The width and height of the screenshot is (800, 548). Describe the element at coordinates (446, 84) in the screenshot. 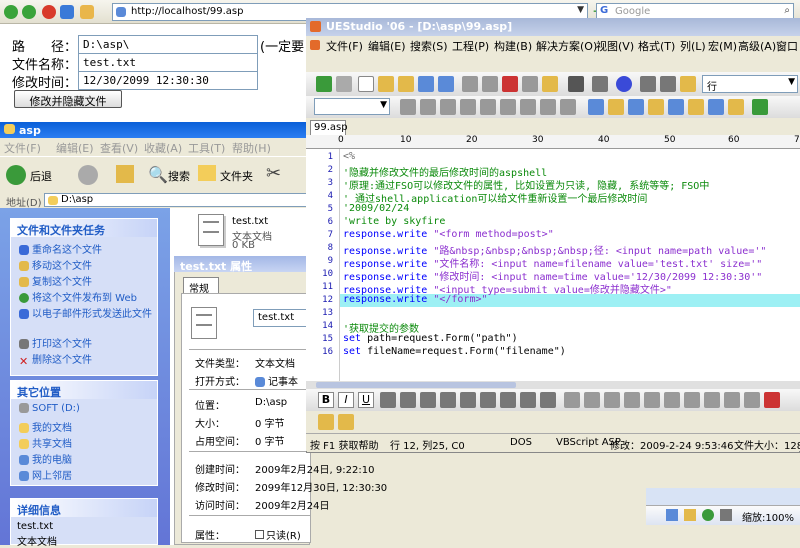

I see `save-all-icon` at that location.